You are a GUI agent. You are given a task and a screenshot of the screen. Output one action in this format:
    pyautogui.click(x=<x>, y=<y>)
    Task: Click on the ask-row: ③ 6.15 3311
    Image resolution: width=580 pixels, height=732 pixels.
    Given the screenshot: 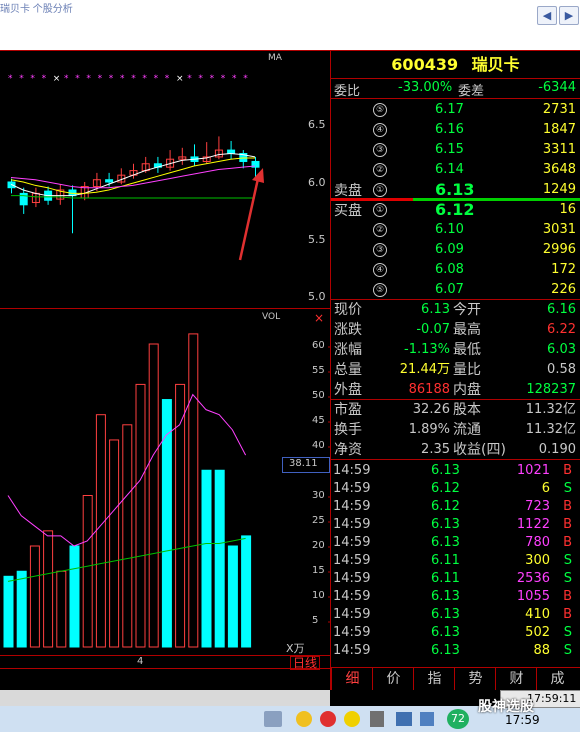 What is the action you would take?
    pyautogui.click(x=455, y=150)
    